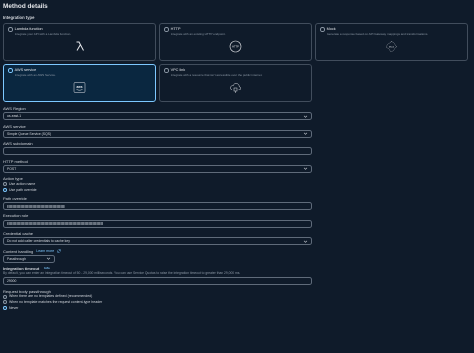 This screenshot has width=474, height=353. What do you see at coordinates (237, 251) in the screenshot?
I see `content-handling-label-row: Content handling Learn more` at bounding box center [237, 251].